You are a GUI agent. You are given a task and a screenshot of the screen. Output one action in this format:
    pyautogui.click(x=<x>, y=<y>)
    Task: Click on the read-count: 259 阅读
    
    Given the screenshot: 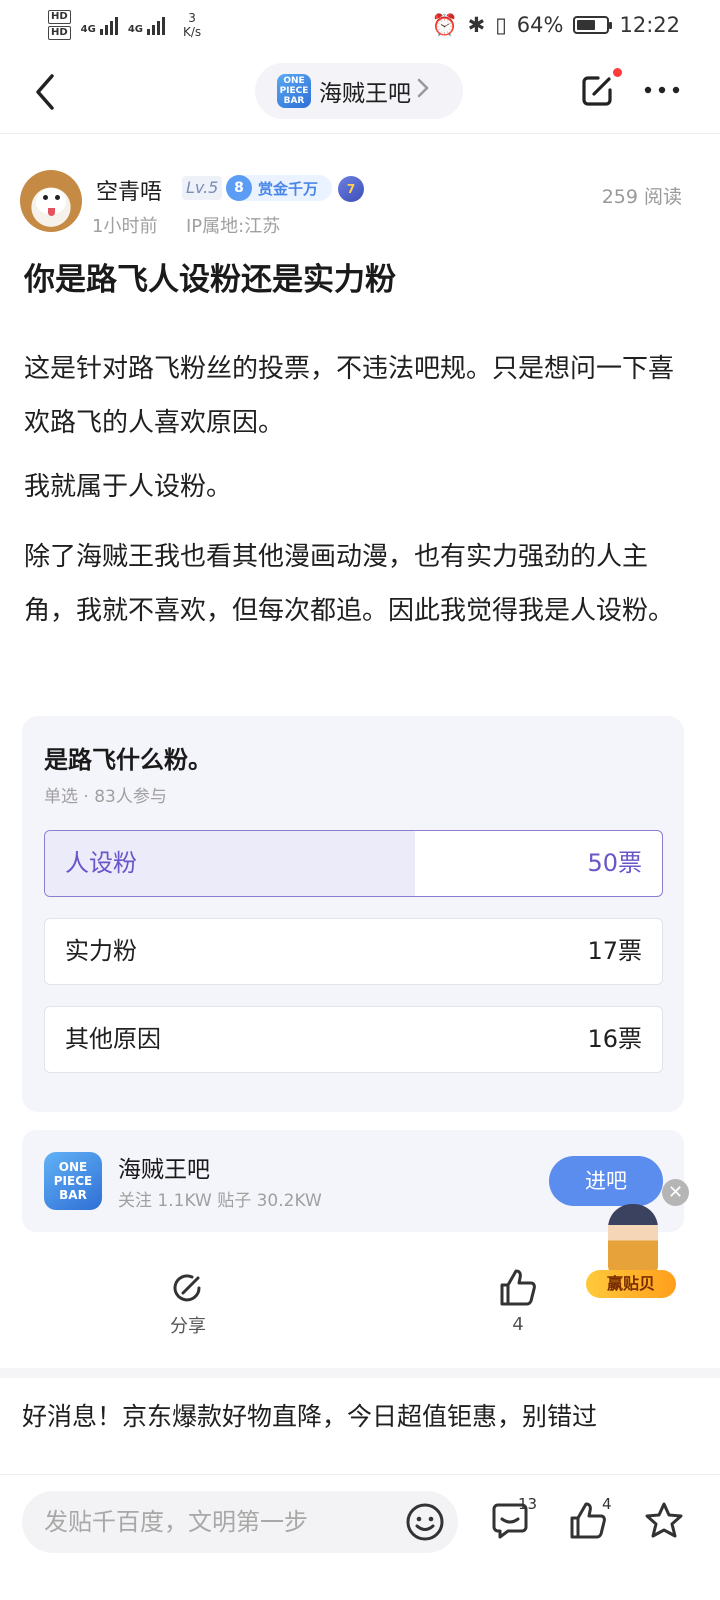 What is the action you would take?
    pyautogui.click(x=641, y=197)
    